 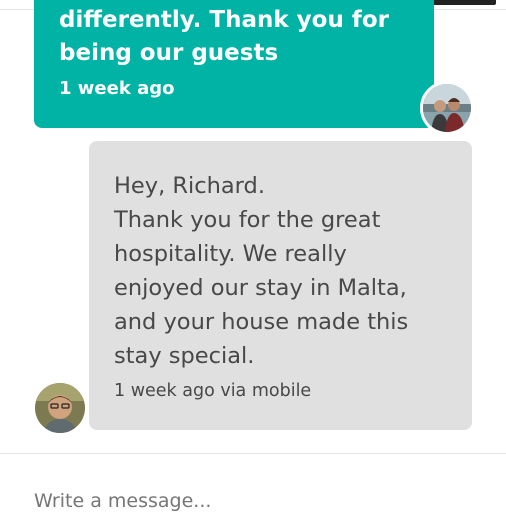 I want to click on message-input, so click(x=254, y=501).